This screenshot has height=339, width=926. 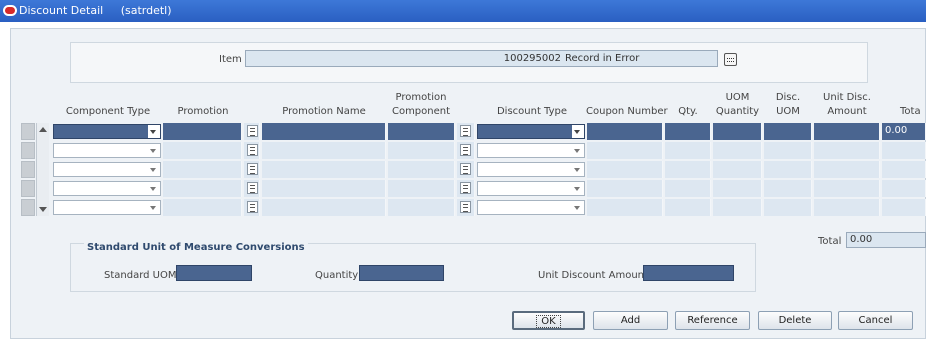 What do you see at coordinates (904, 131) in the screenshot?
I see `total-cell: 0.00` at bounding box center [904, 131].